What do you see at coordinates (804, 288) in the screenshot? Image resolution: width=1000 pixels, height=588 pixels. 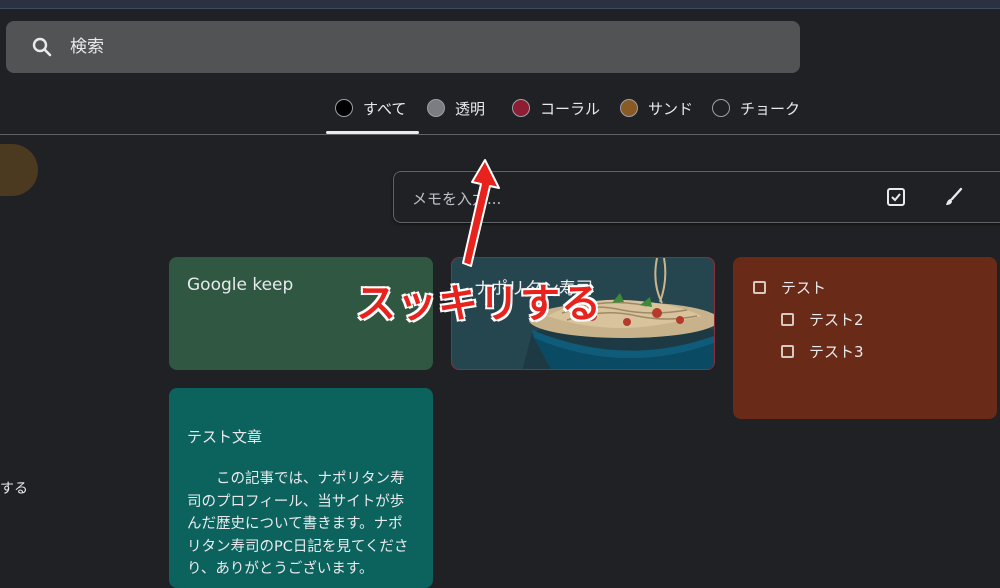 I see `checklist-item-label: テスト` at bounding box center [804, 288].